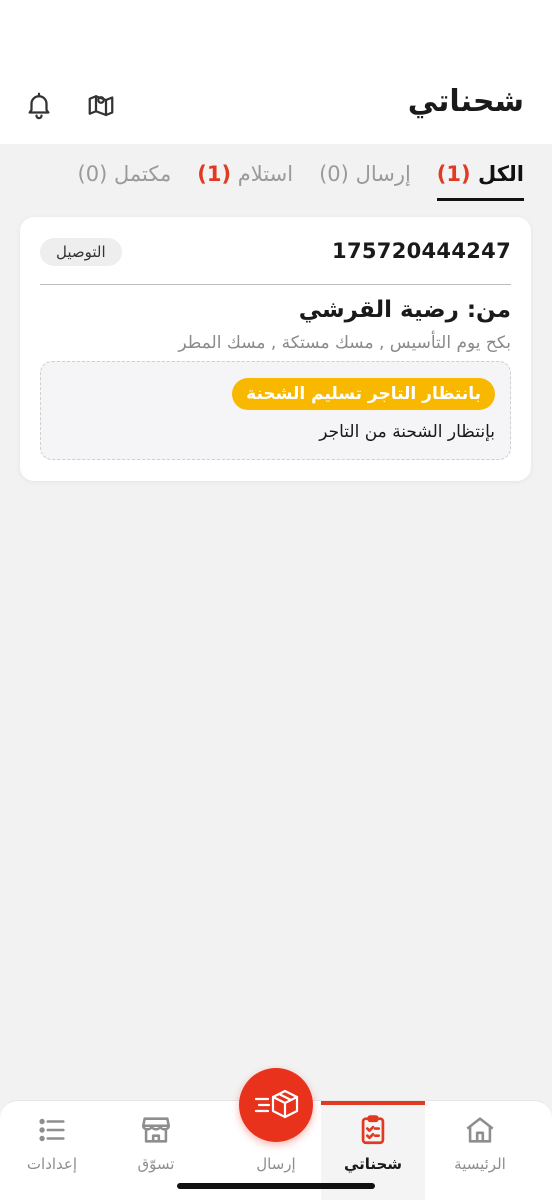 The width and height of the screenshot is (552, 1200). Describe the element at coordinates (465, 101) in the screenshot. I see `page-title: شحناتي` at that location.